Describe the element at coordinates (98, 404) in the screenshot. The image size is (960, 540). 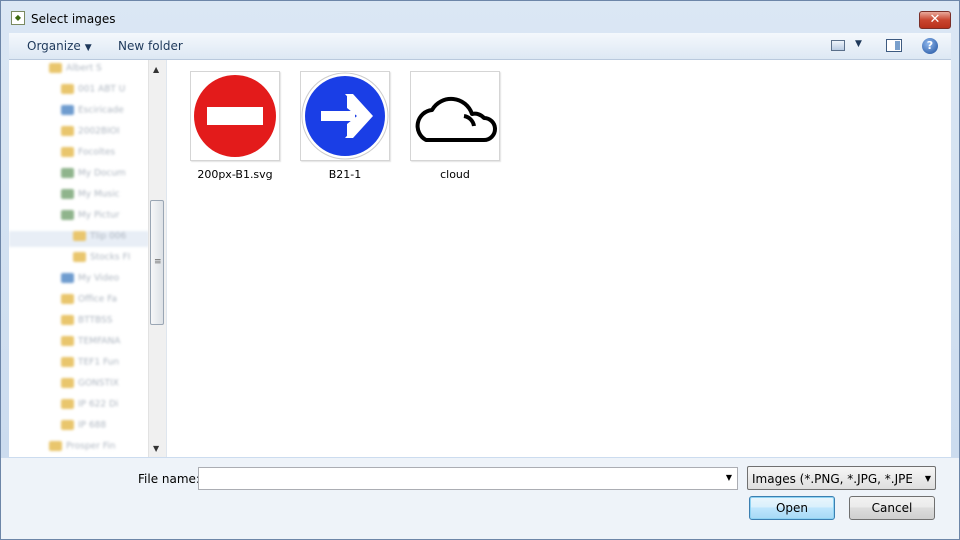
I see `nav-tree-label: IP 622 Di` at that location.